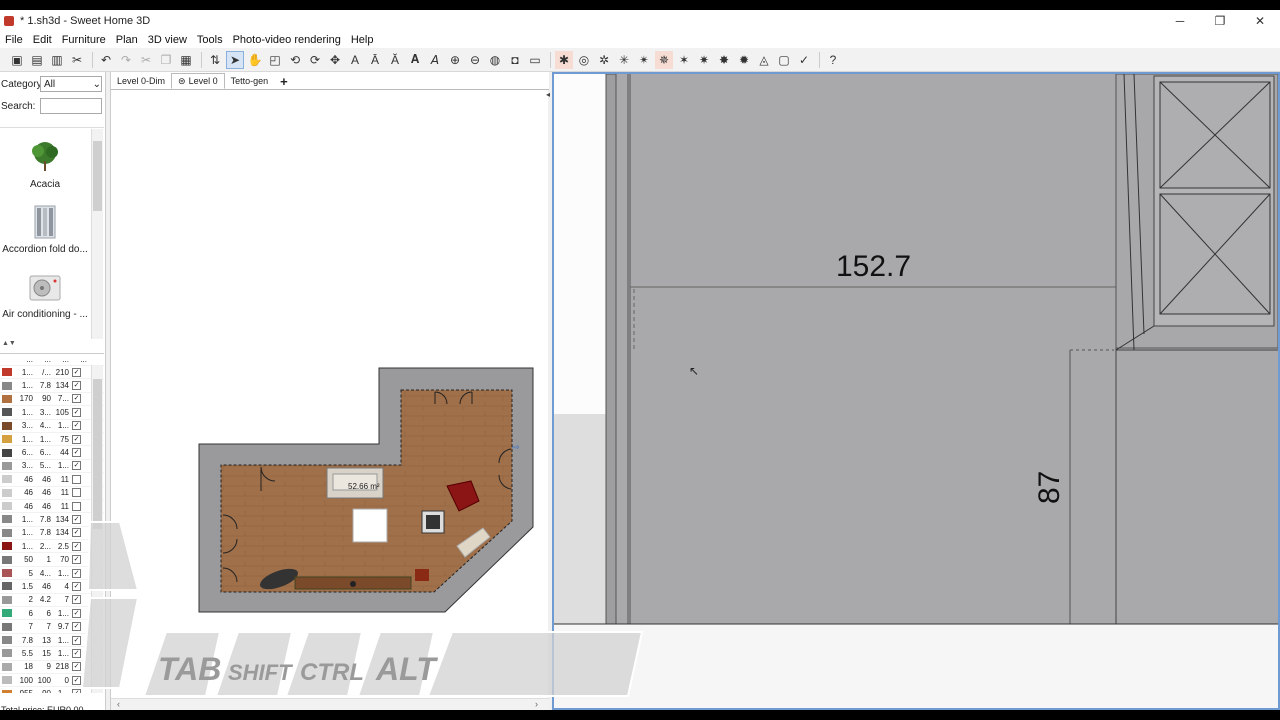 This screenshot has width=1280, height=720. I want to click on plugin-icon: ✴, so click(644, 60).